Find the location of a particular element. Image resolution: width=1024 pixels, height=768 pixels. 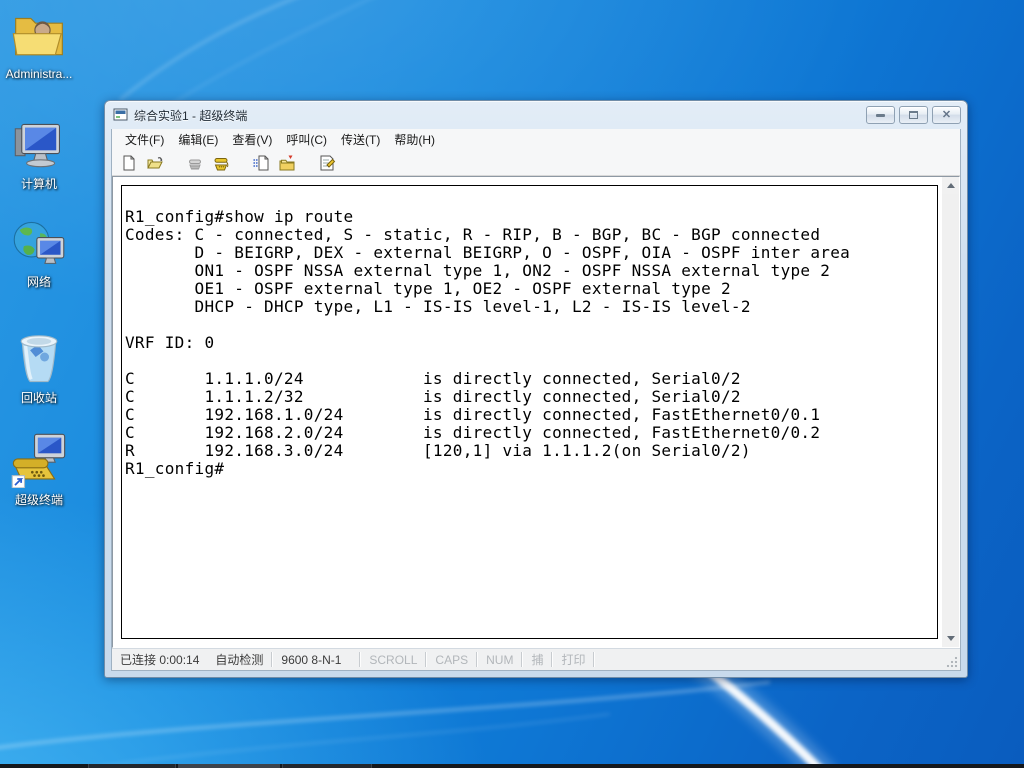

computer-icon is located at coordinates (37, 145).